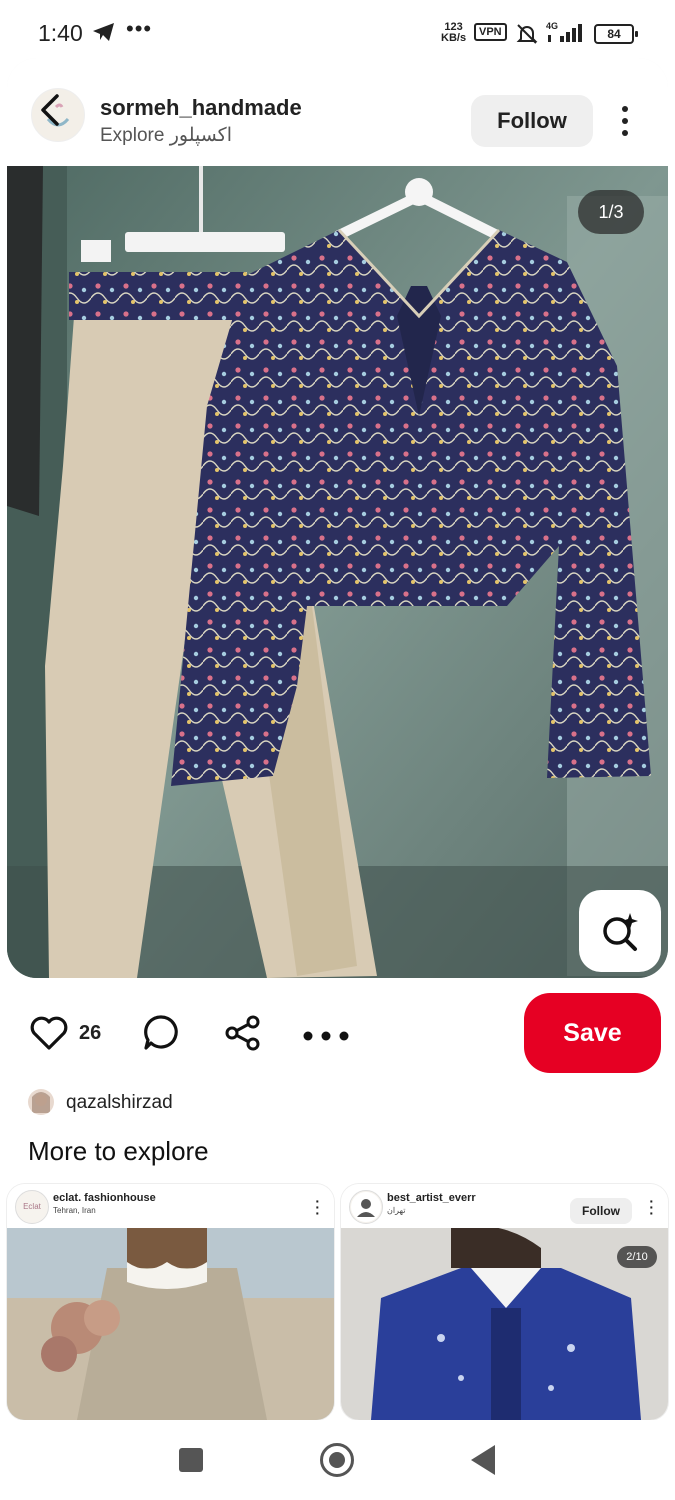  What do you see at coordinates (625, 121) in the screenshot?
I see `more-options-icon` at bounding box center [625, 121].